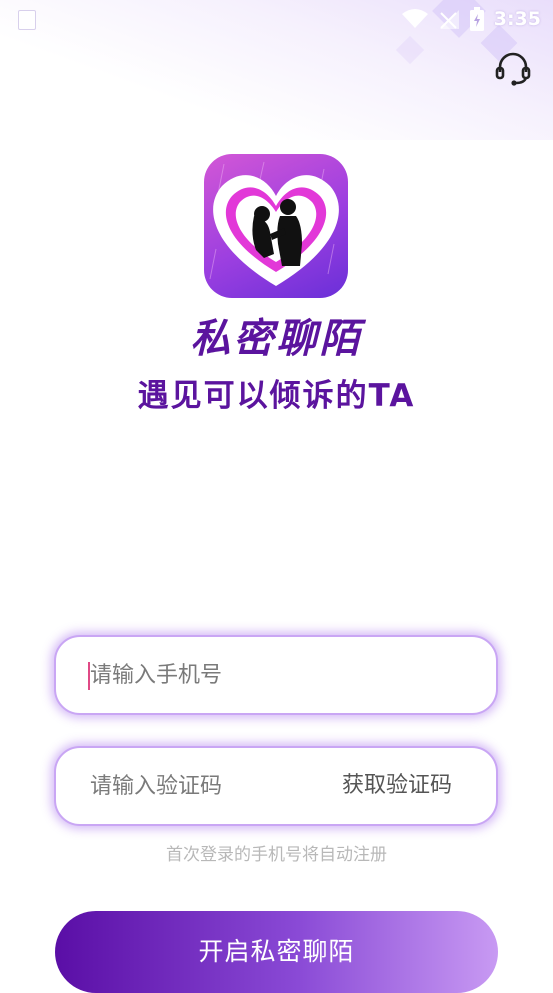 This screenshot has width=553, height=993. I want to click on phone-field, so click(276, 675).